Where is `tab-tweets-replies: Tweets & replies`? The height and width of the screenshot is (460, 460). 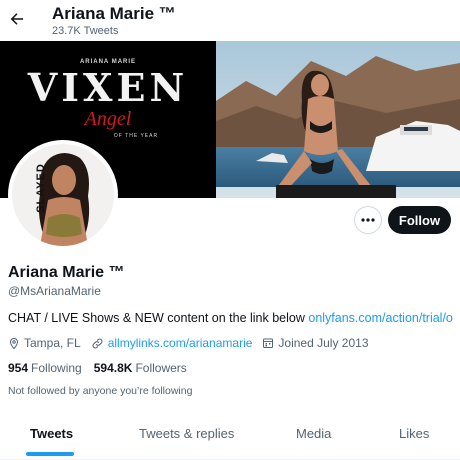 tab-tweets-replies: Tweets & replies is located at coordinates (186, 433).